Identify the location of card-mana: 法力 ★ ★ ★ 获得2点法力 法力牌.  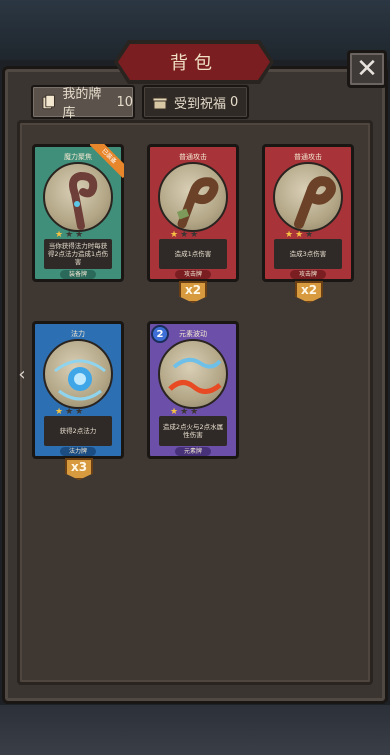
(78, 390).